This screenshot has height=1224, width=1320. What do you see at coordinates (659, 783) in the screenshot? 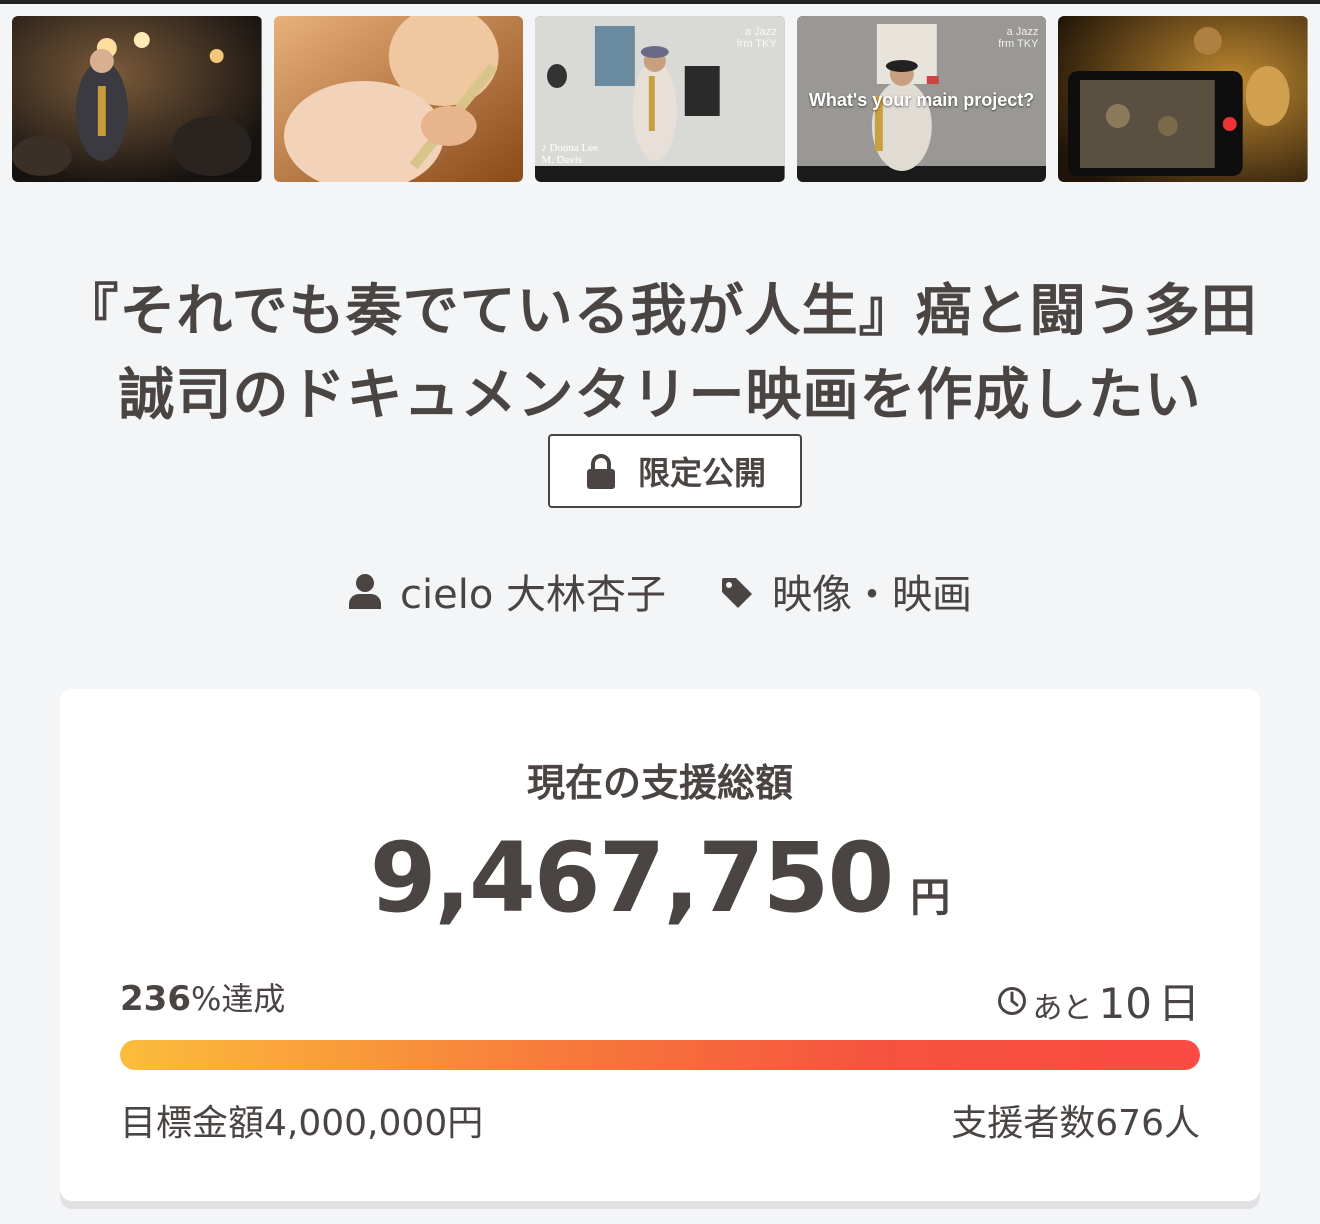
I see `funding-label: 現在の支援総額` at bounding box center [659, 783].